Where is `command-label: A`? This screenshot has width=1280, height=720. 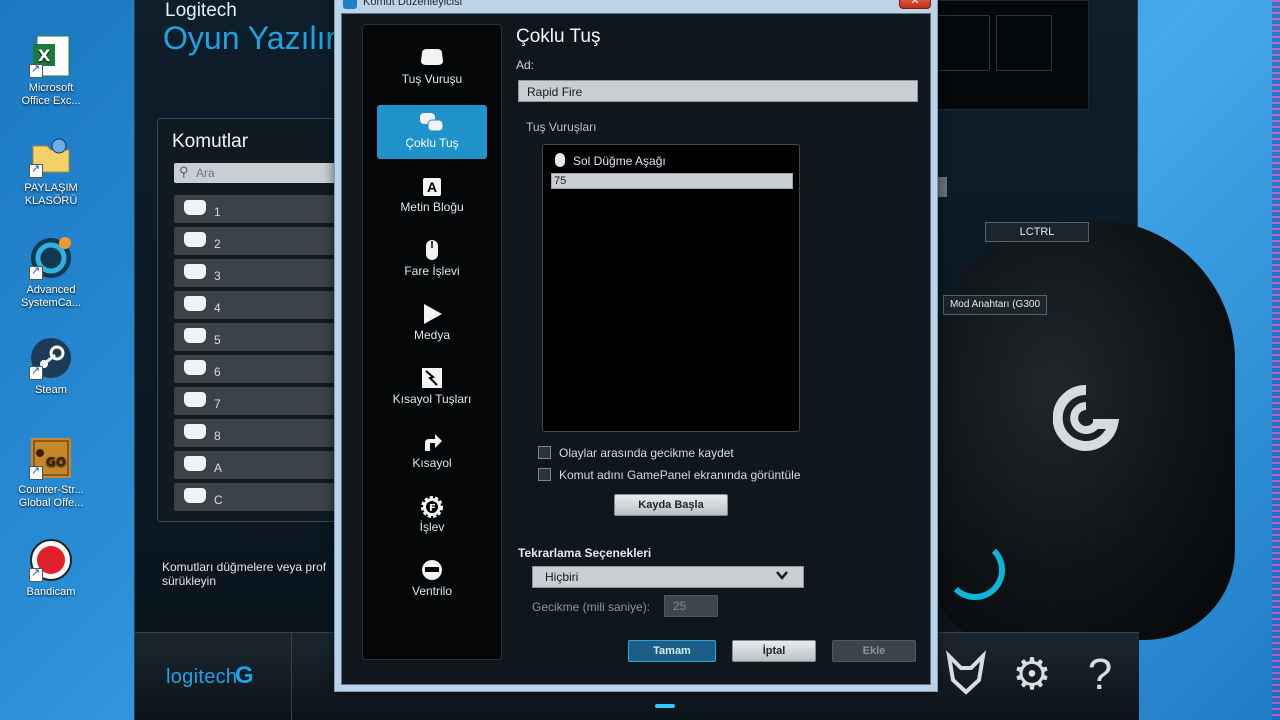 command-label: A is located at coordinates (218, 468).